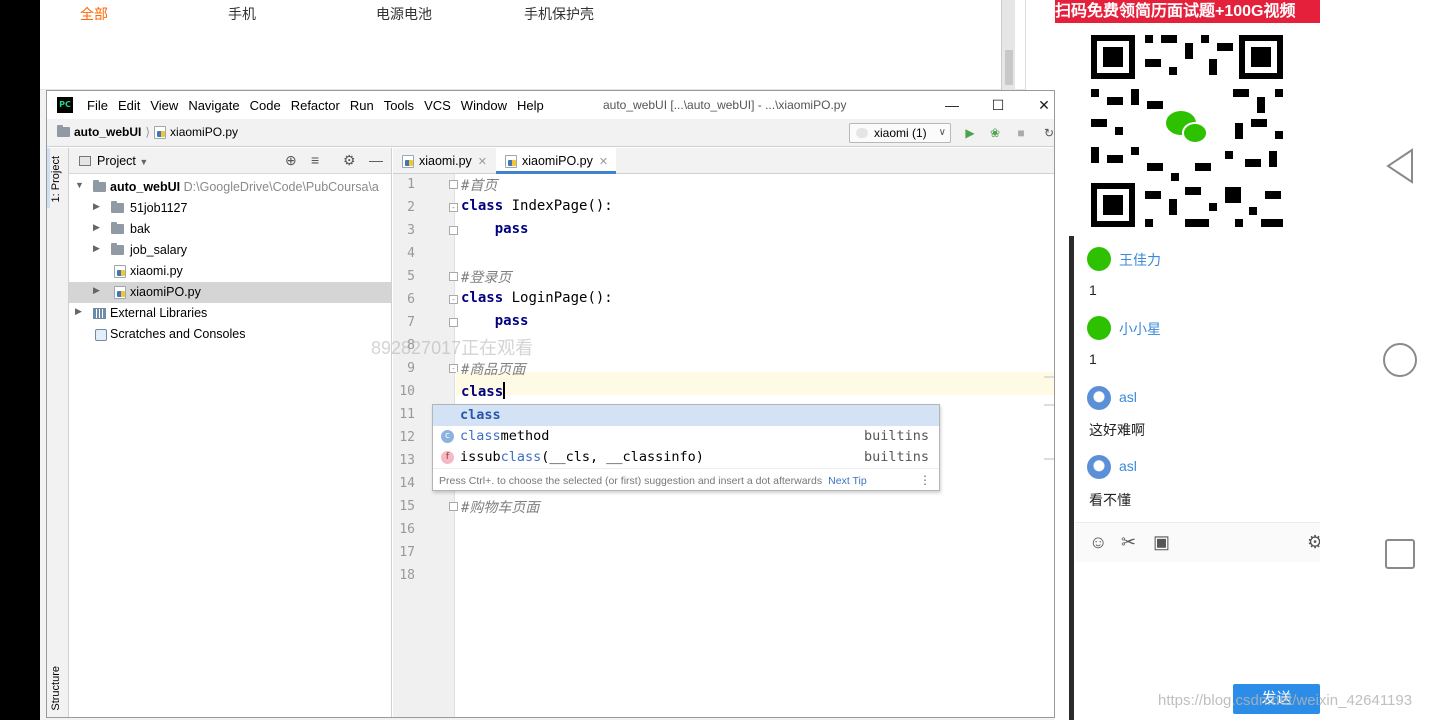  I want to click on menu-refactor: Refactor, so click(315, 105).